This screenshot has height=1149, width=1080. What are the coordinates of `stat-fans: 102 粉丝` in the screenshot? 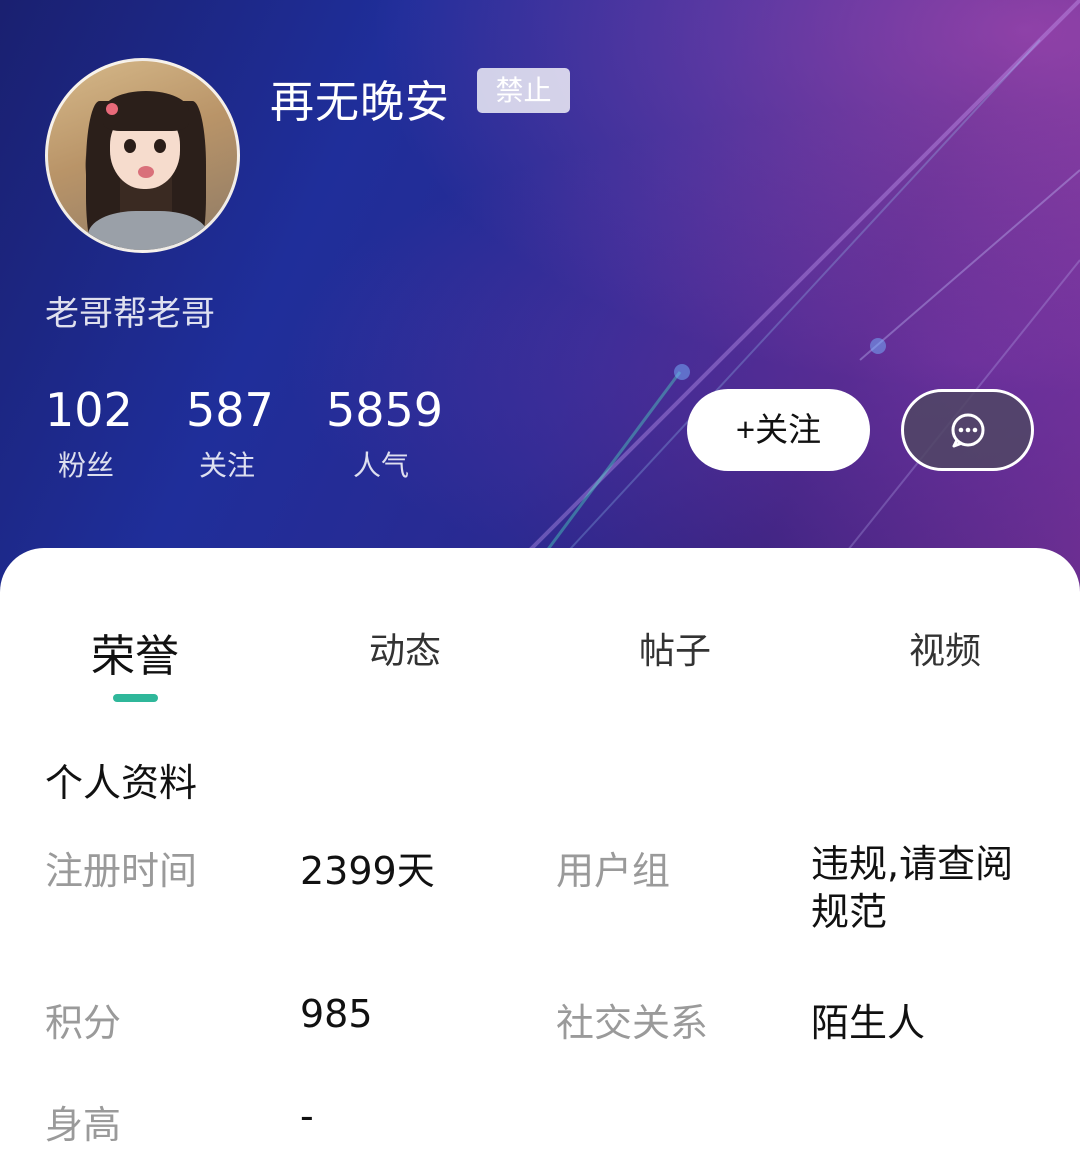 It's located at (89, 433).